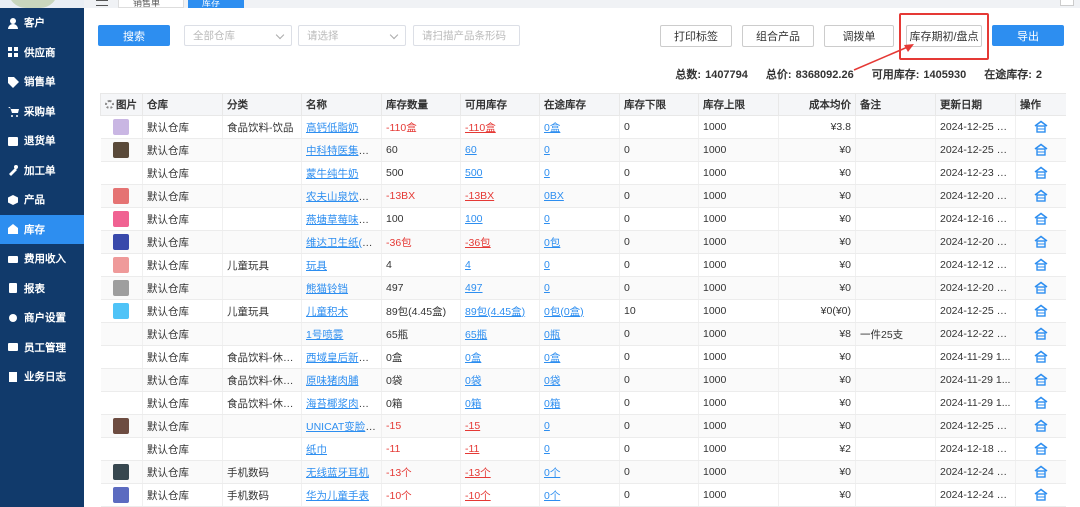 The width and height of the screenshot is (1080, 507). I want to click on available-stock-link: -36包, so click(478, 243).